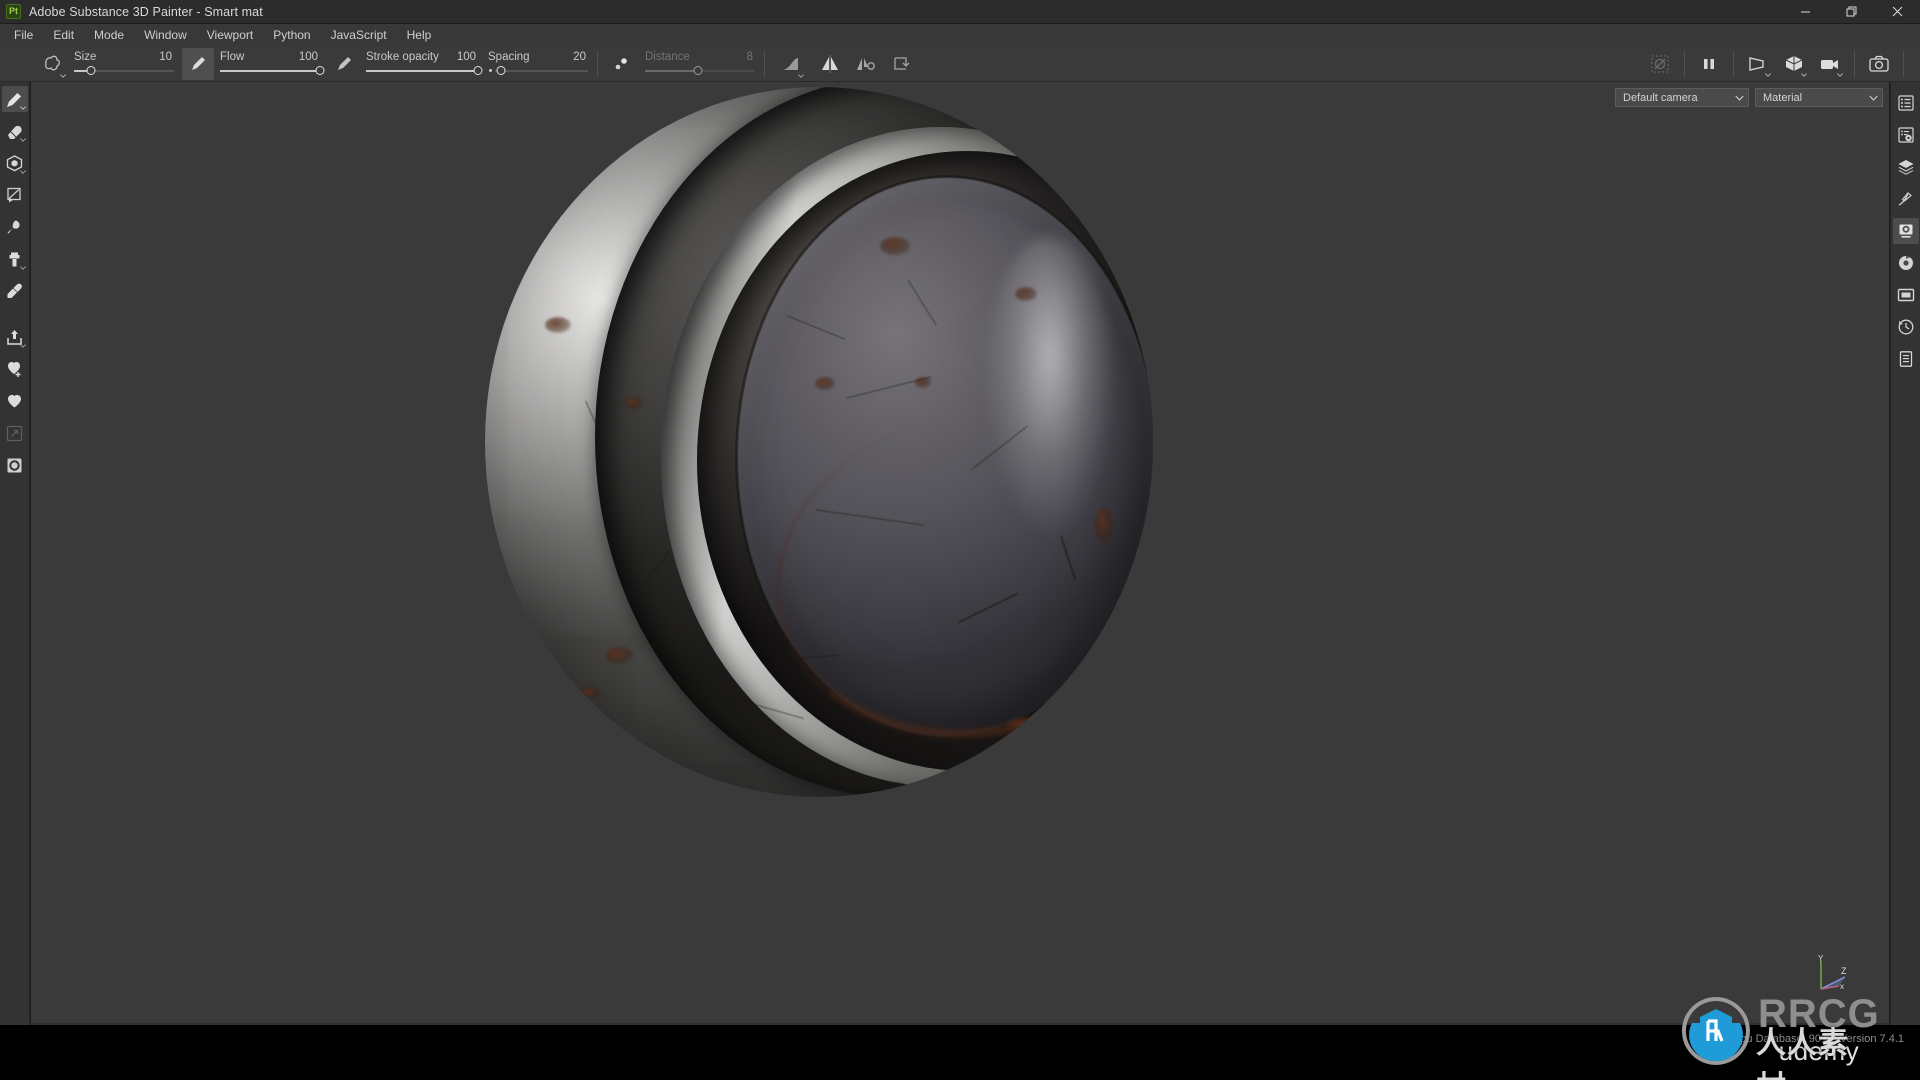  I want to click on menu-help: Help, so click(419, 35).